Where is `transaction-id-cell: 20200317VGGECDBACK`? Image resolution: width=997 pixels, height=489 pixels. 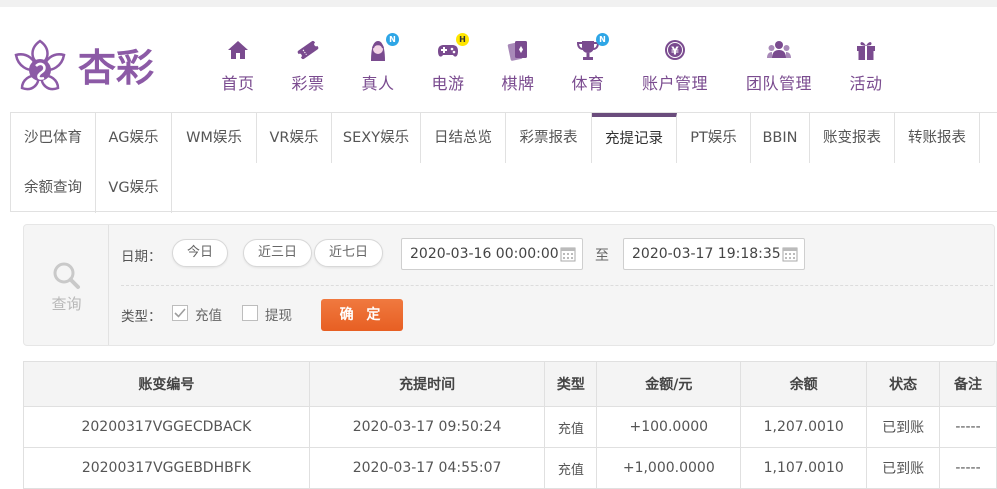
transaction-id-cell: 20200317VGGECDBACK is located at coordinates (166, 427).